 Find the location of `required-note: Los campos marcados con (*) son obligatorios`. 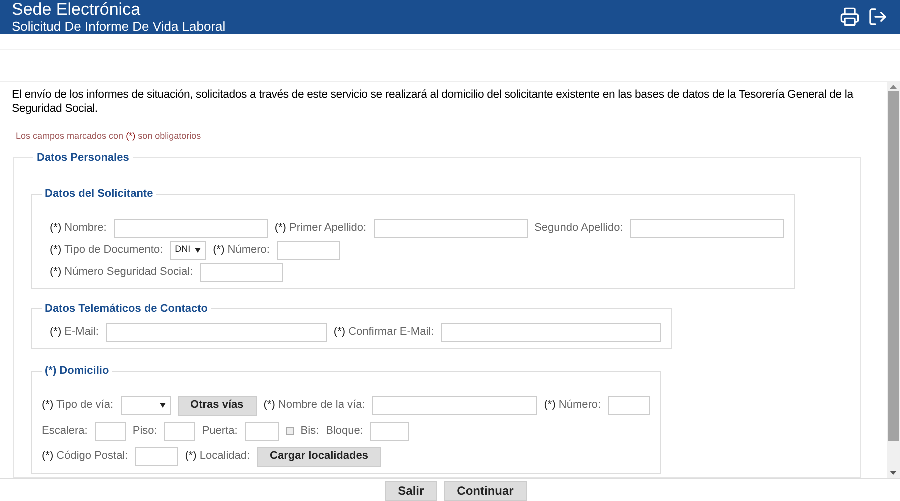

required-note: Los campos marcados con (*) son obligatorios is located at coordinates (109, 136).